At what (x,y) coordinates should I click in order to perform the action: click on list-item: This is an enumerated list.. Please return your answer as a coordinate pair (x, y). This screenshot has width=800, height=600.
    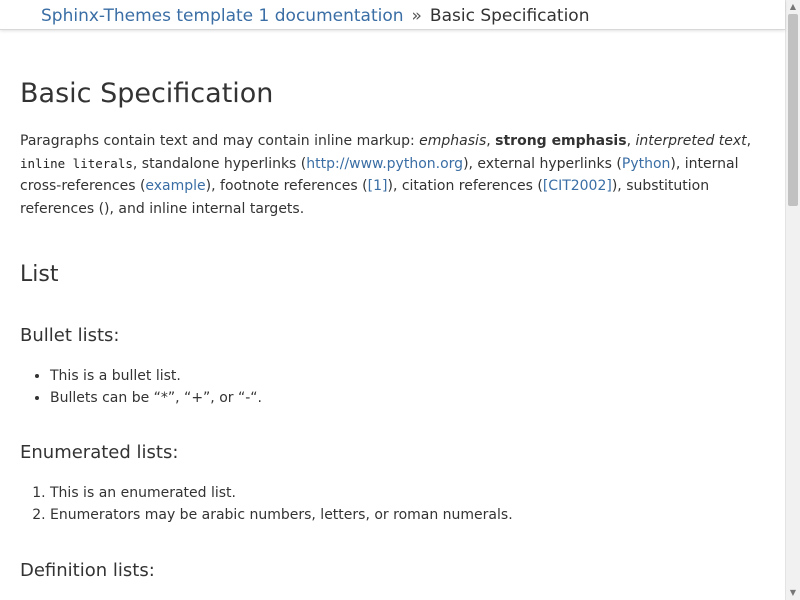
    Looking at the image, I should click on (281, 493).